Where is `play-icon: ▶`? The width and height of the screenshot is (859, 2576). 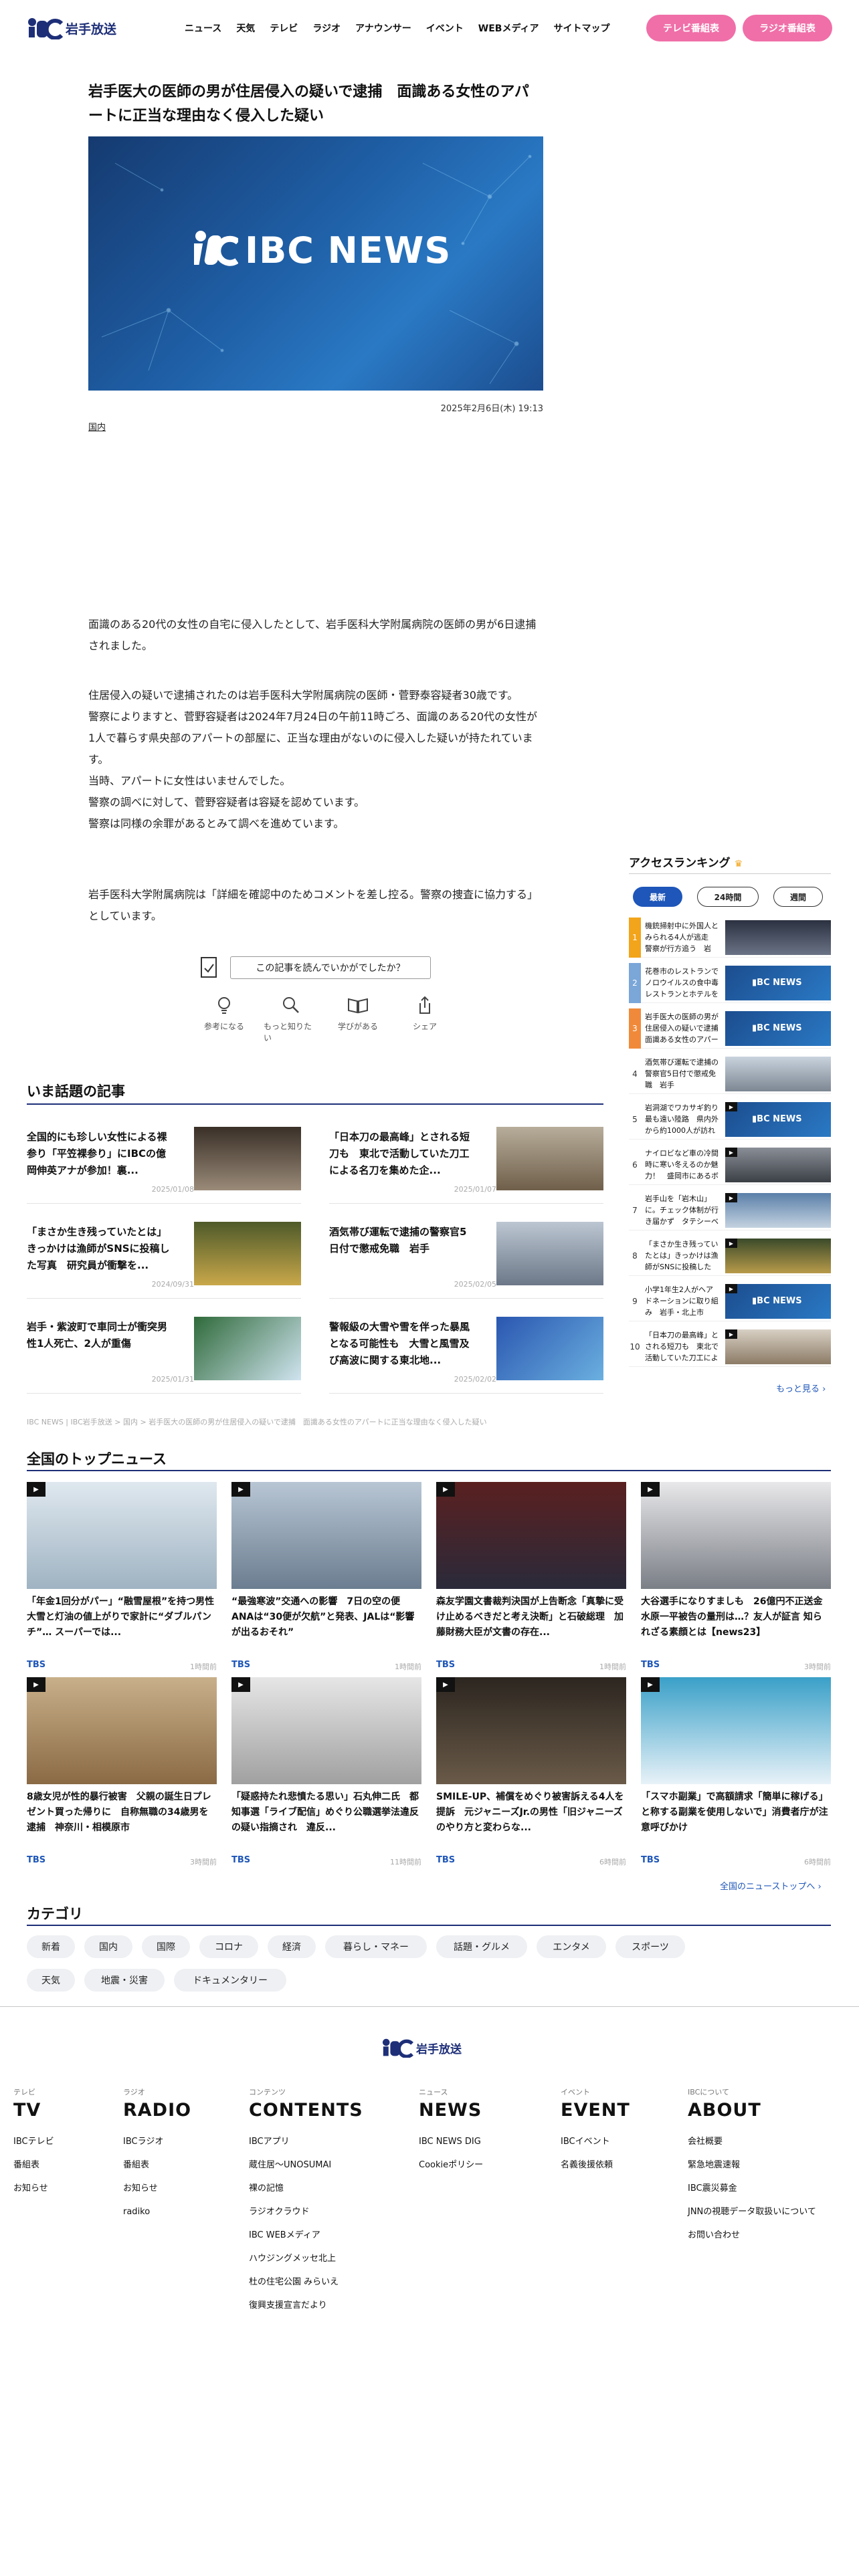
play-icon: ▶ is located at coordinates (731, 1288).